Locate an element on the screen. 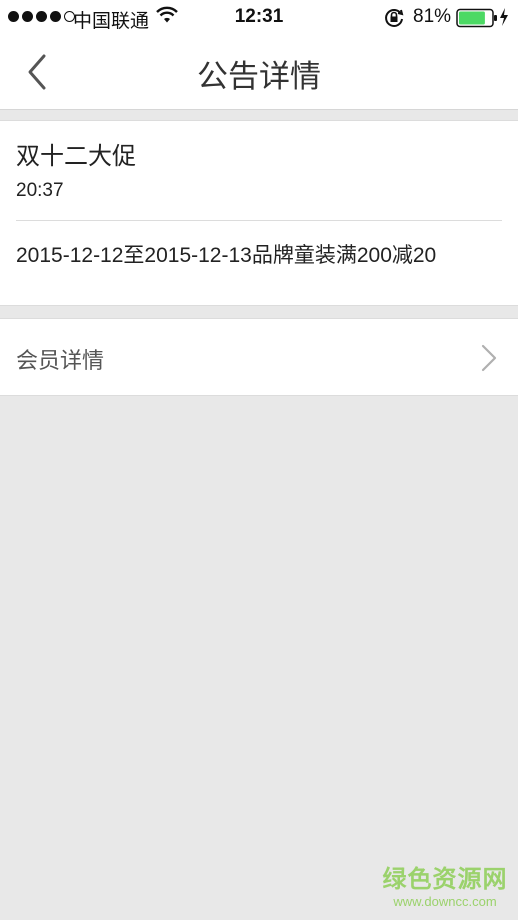 The width and height of the screenshot is (518, 920). nav-bar: 公告详情 is located at coordinates (259, 72).